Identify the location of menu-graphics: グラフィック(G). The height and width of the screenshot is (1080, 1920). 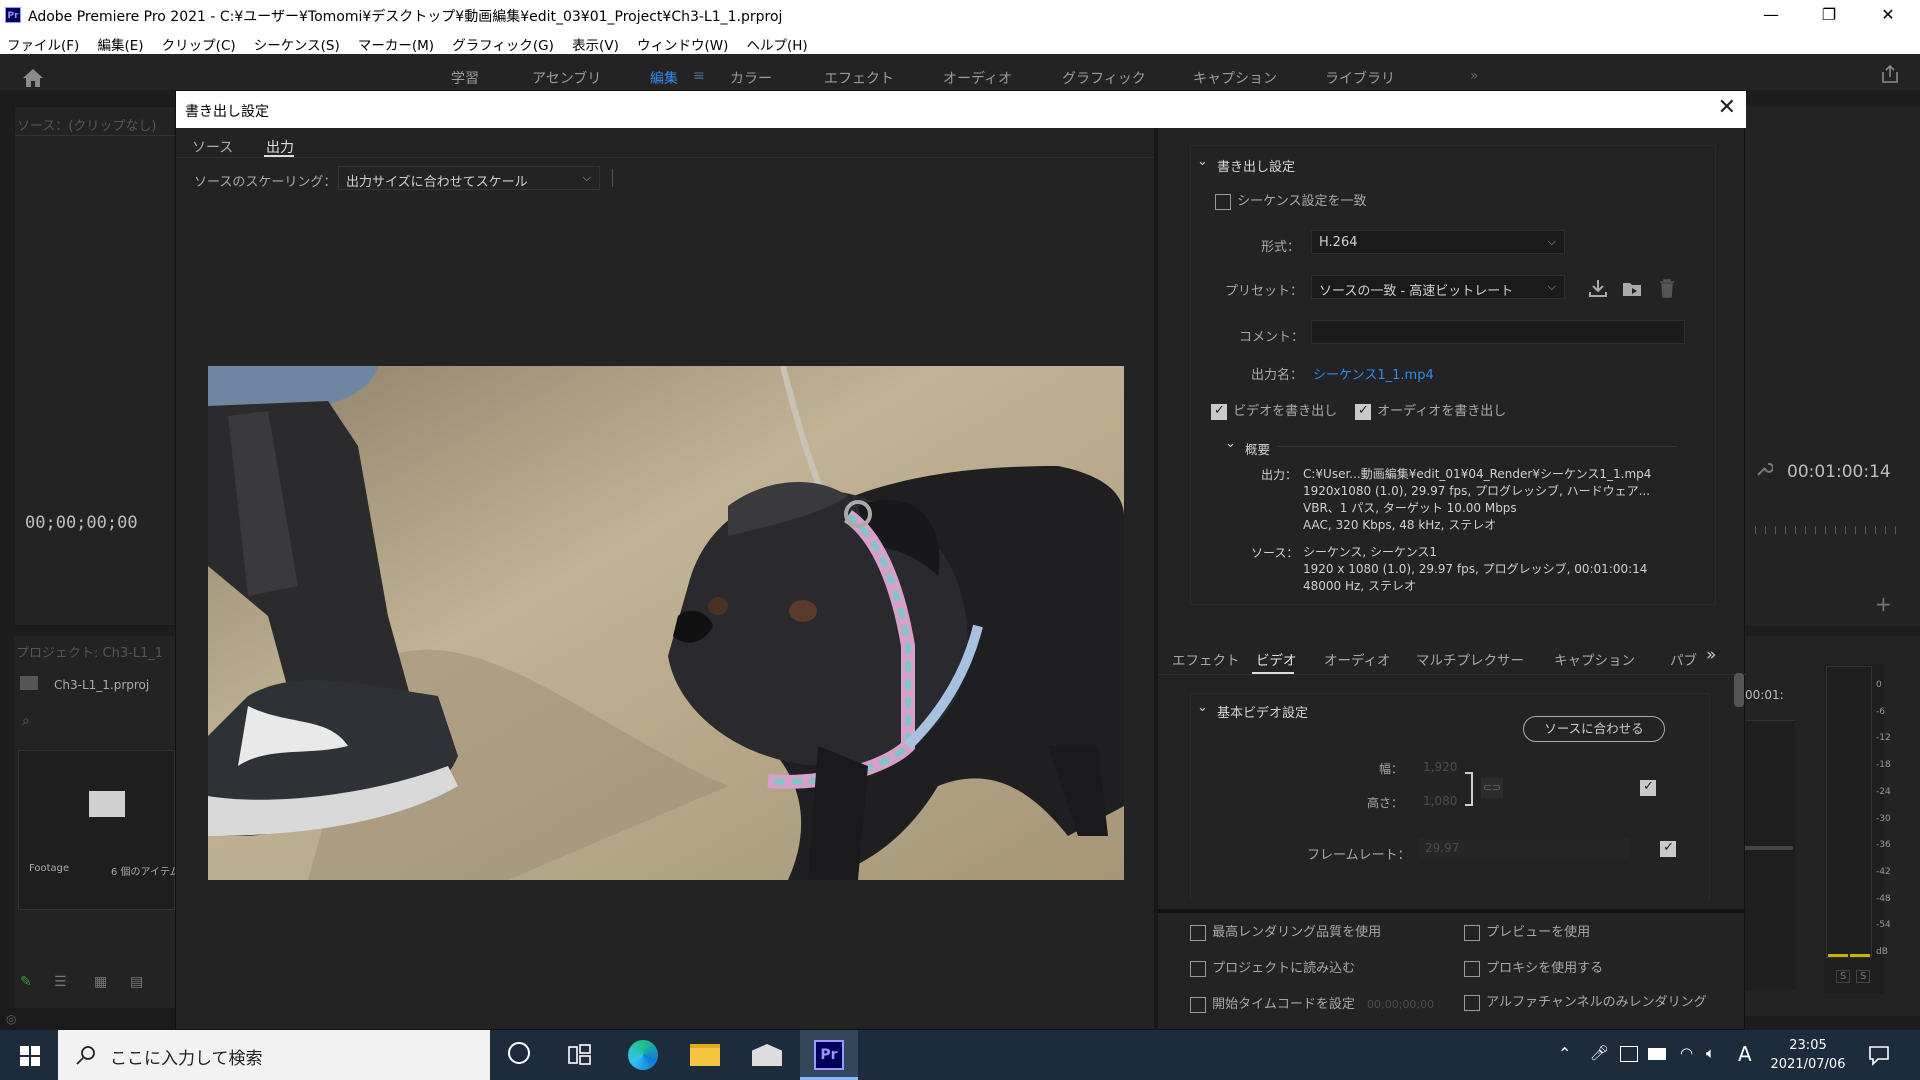
(503, 42).